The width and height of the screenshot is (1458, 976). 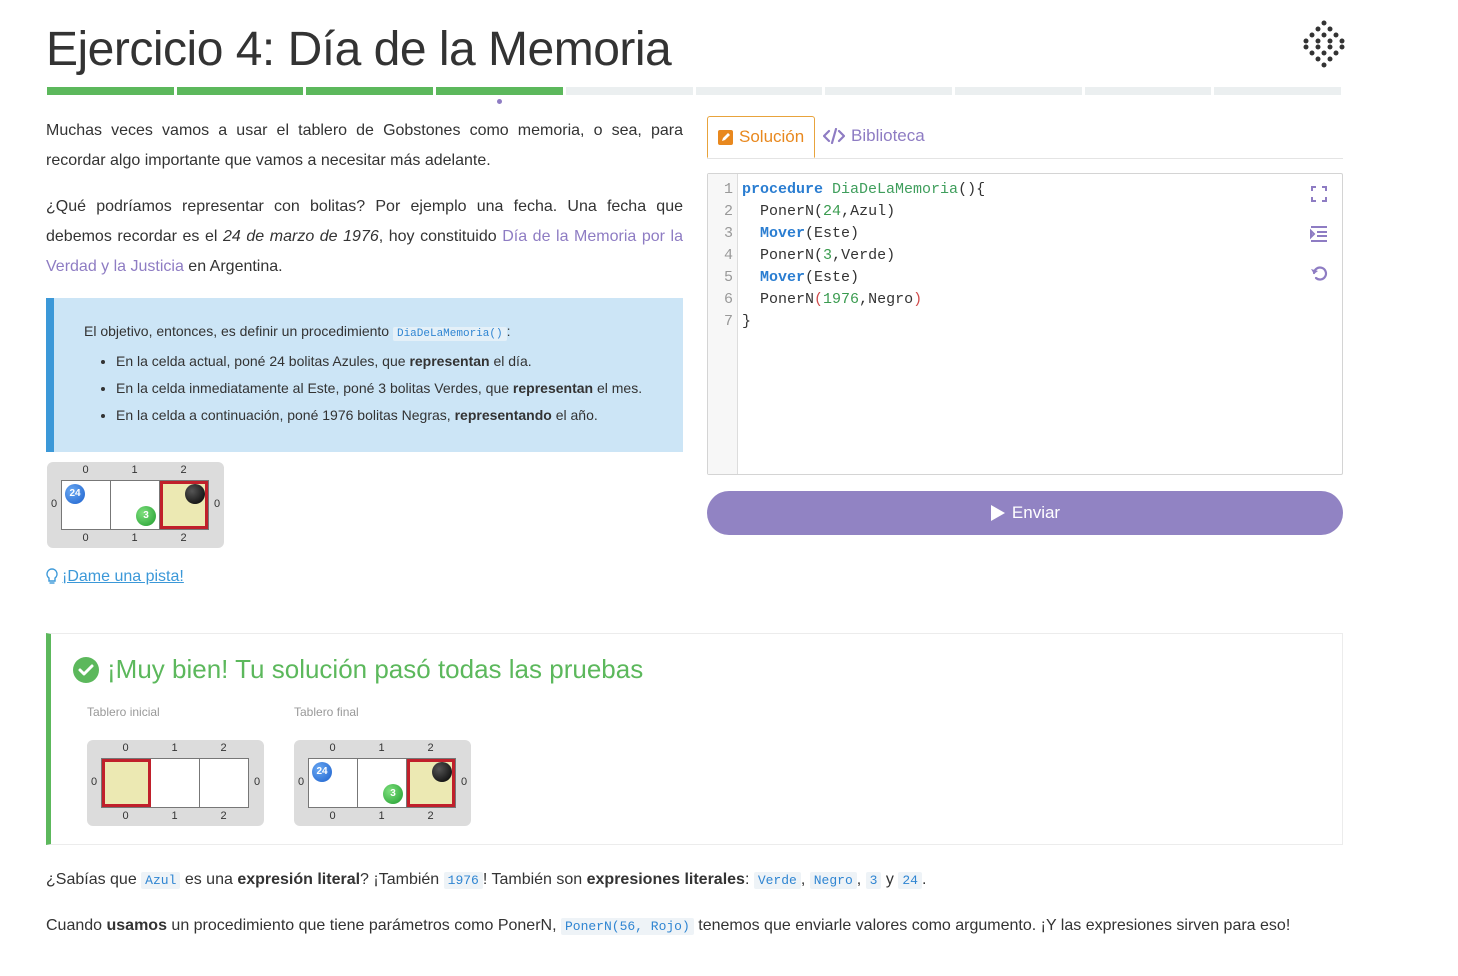 I want to click on code-unmatched-paren: ), so click(x=918, y=299).